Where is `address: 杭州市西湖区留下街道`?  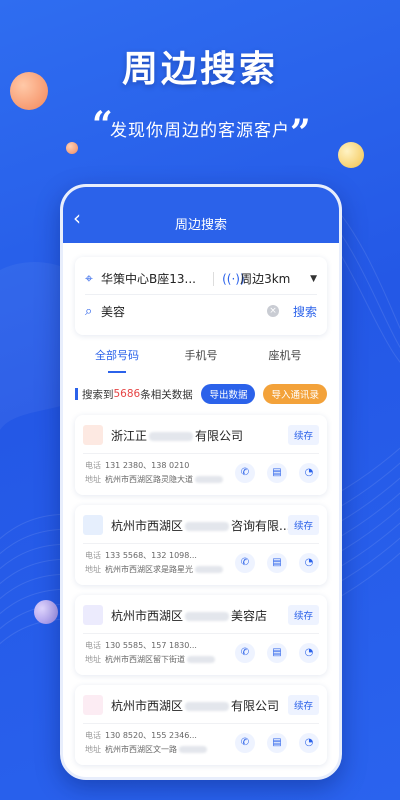
address: 杭州市西湖区留下街道 is located at coordinates (145, 659).